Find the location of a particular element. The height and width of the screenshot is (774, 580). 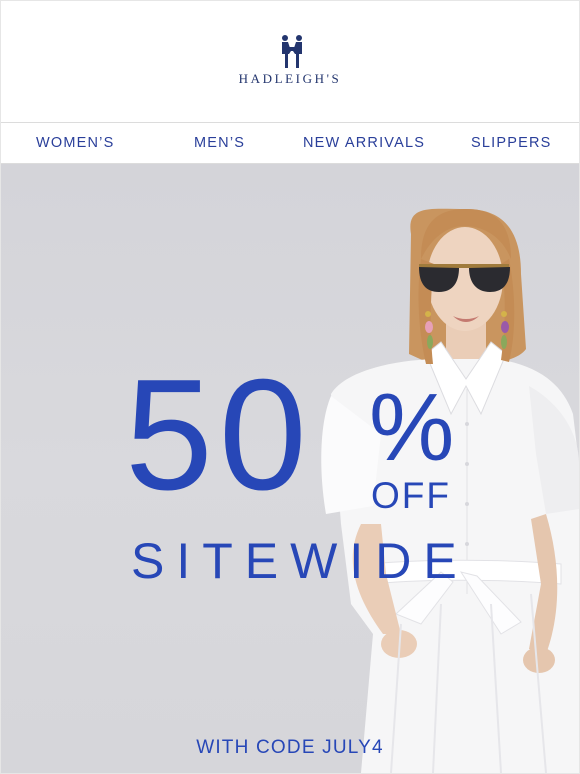

promo-off-label: OFF is located at coordinates (411, 495).